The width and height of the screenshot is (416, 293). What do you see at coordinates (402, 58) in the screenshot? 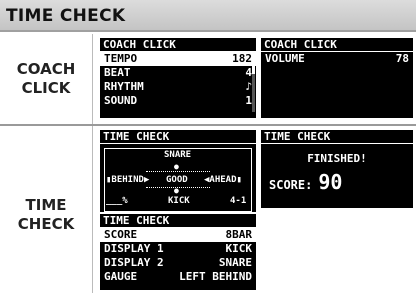
I see `volume-value: 78` at bounding box center [402, 58].